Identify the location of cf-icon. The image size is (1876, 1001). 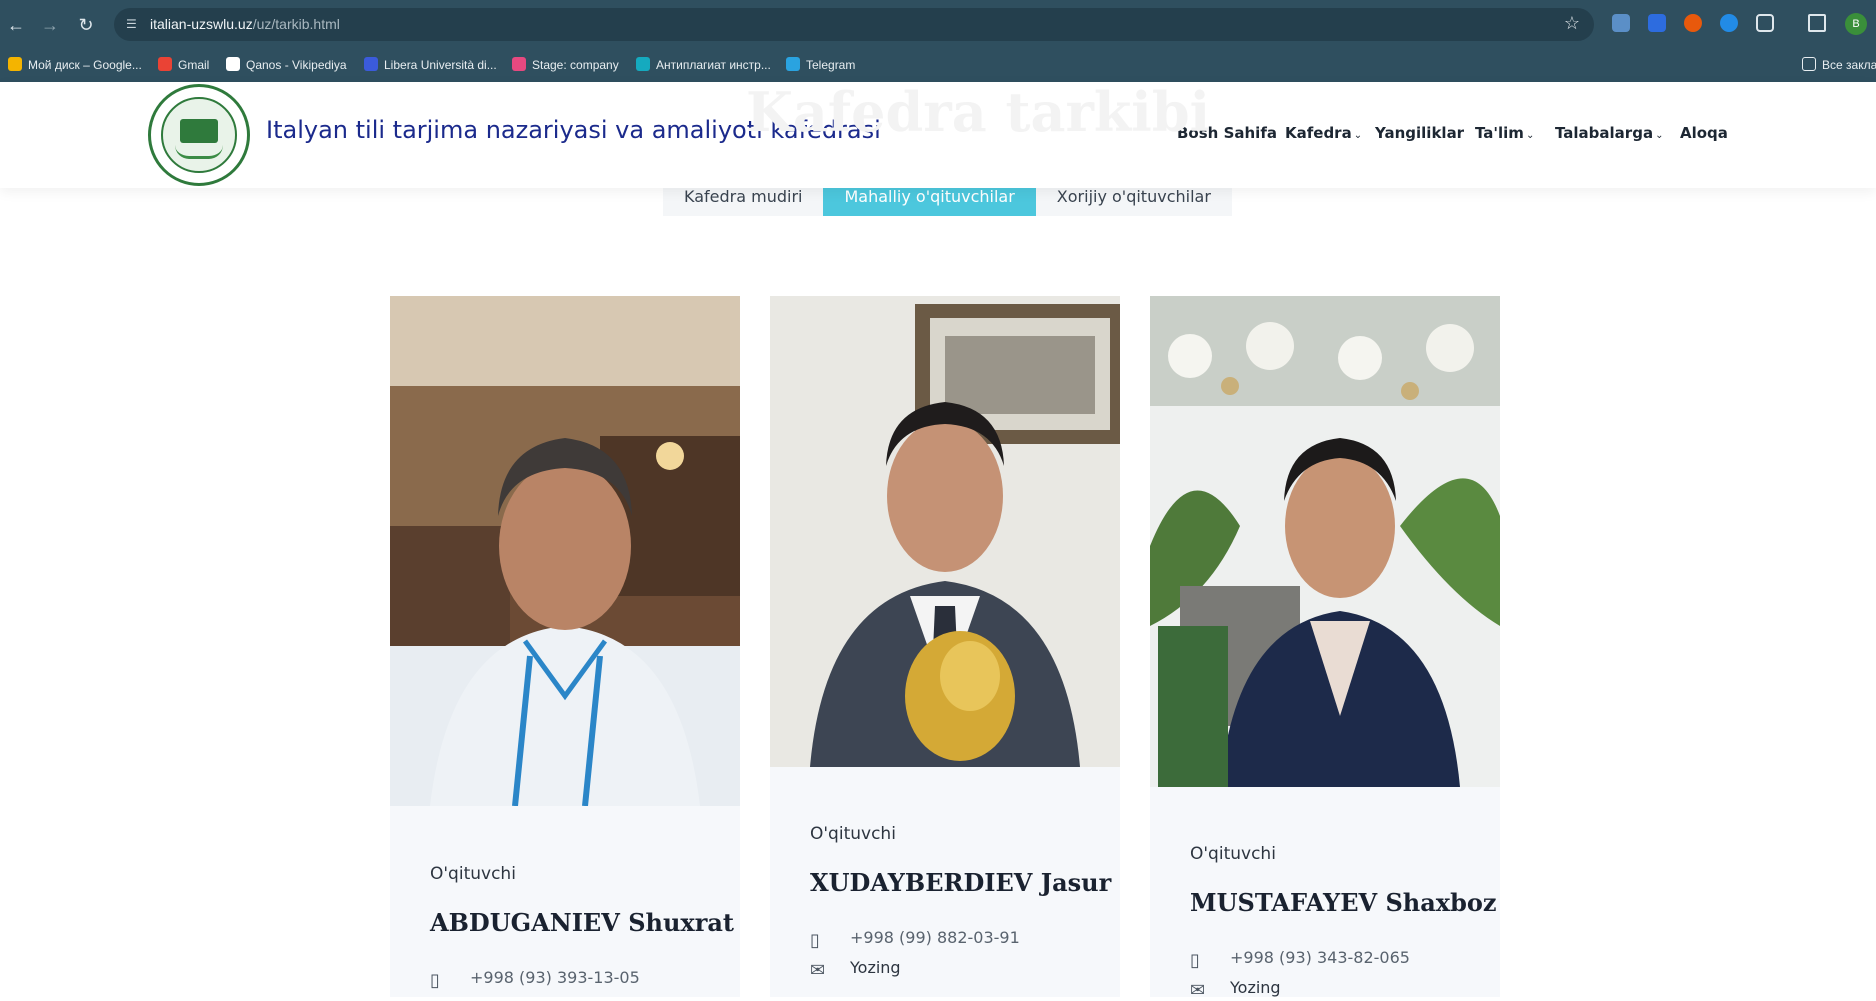
(519, 64).